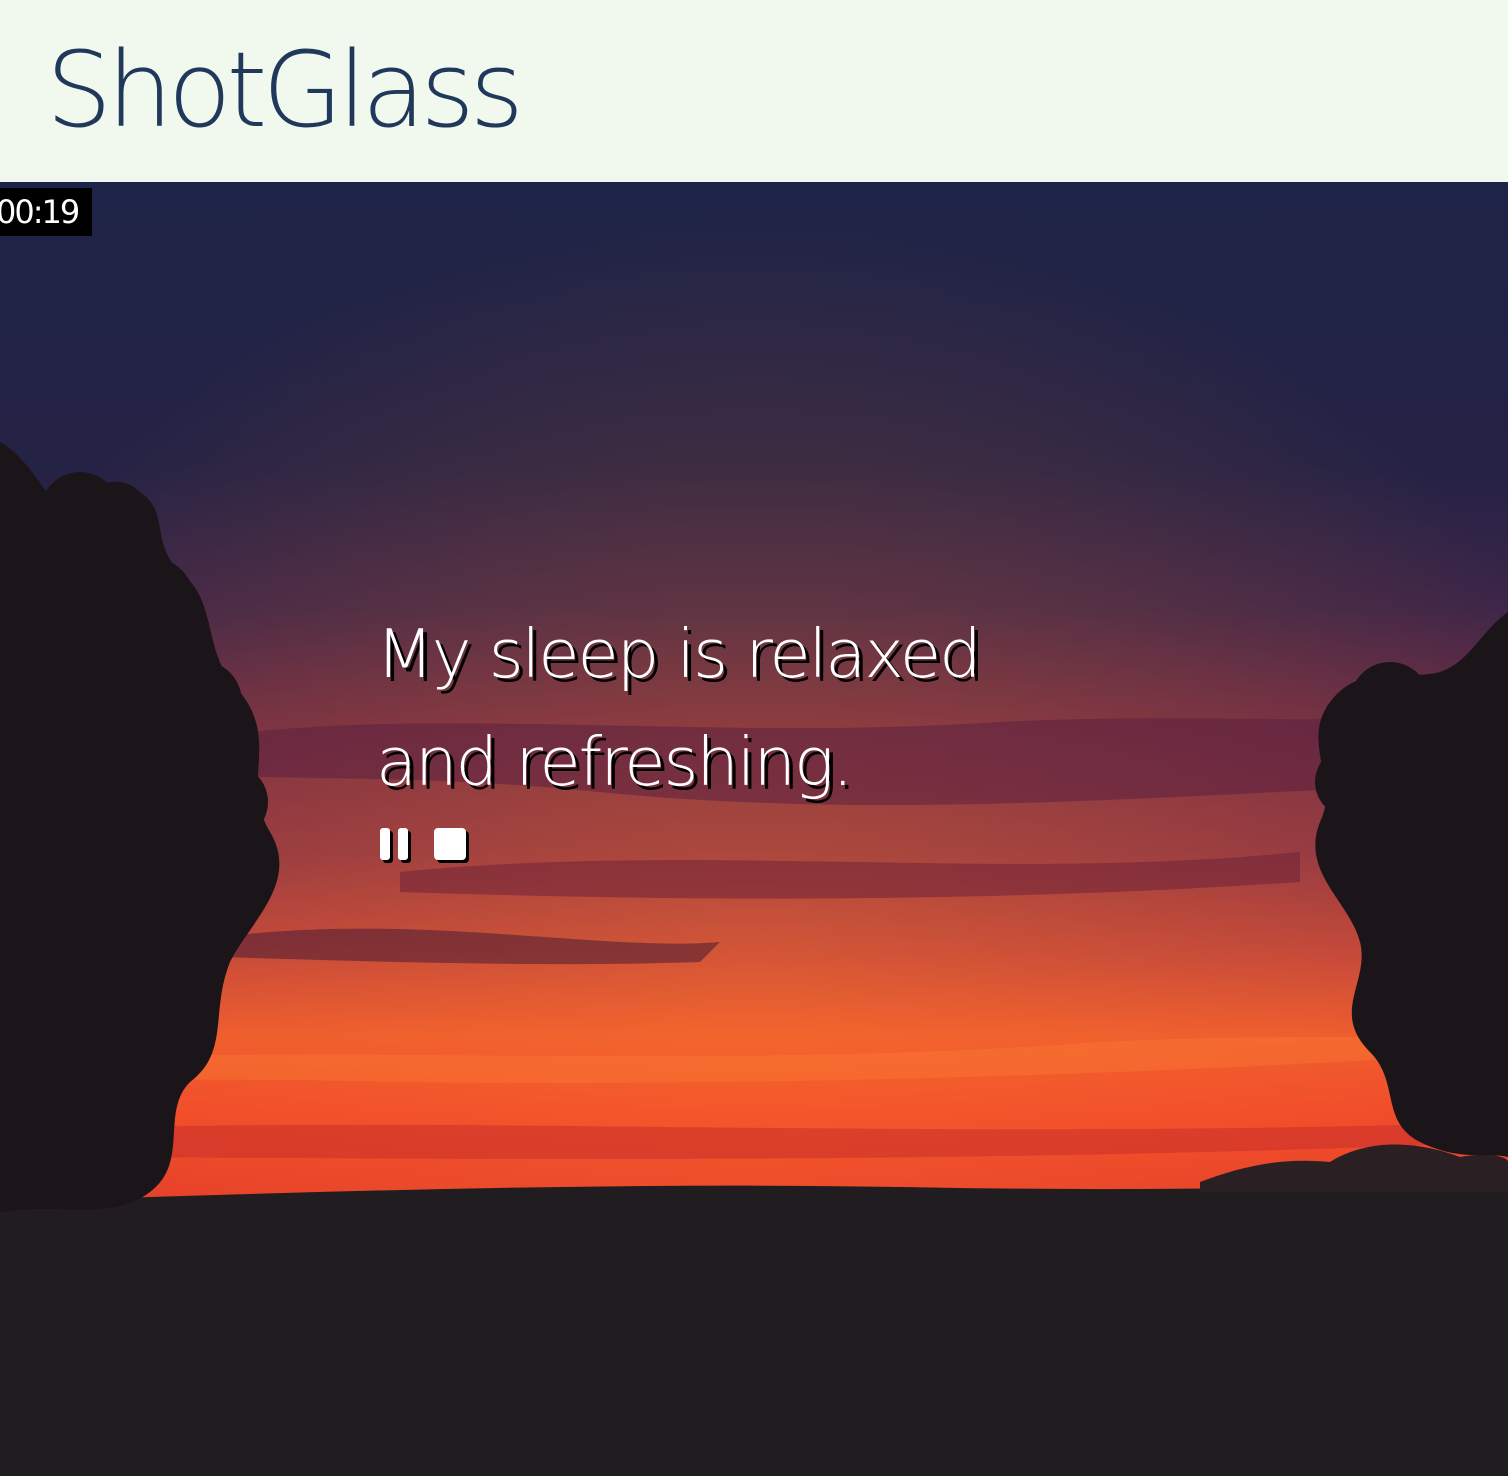  I want to click on pause-button, so click(397, 845).